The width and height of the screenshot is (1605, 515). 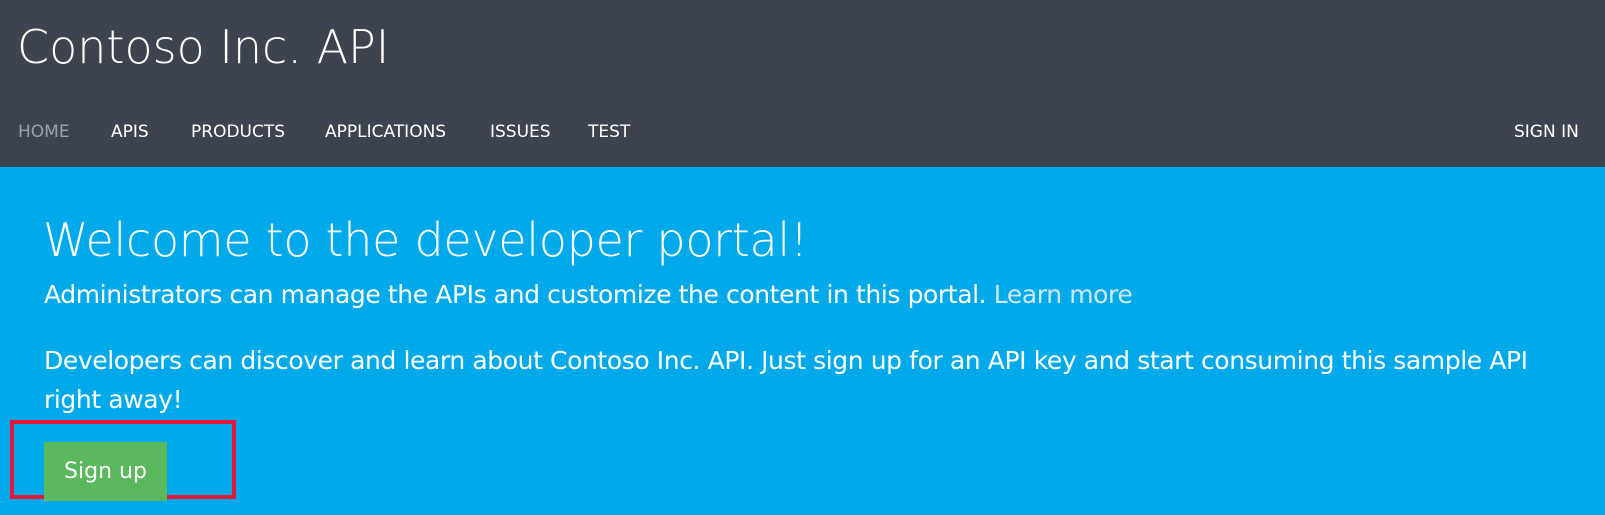 I want to click on nav-home: HOME, so click(x=44, y=132).